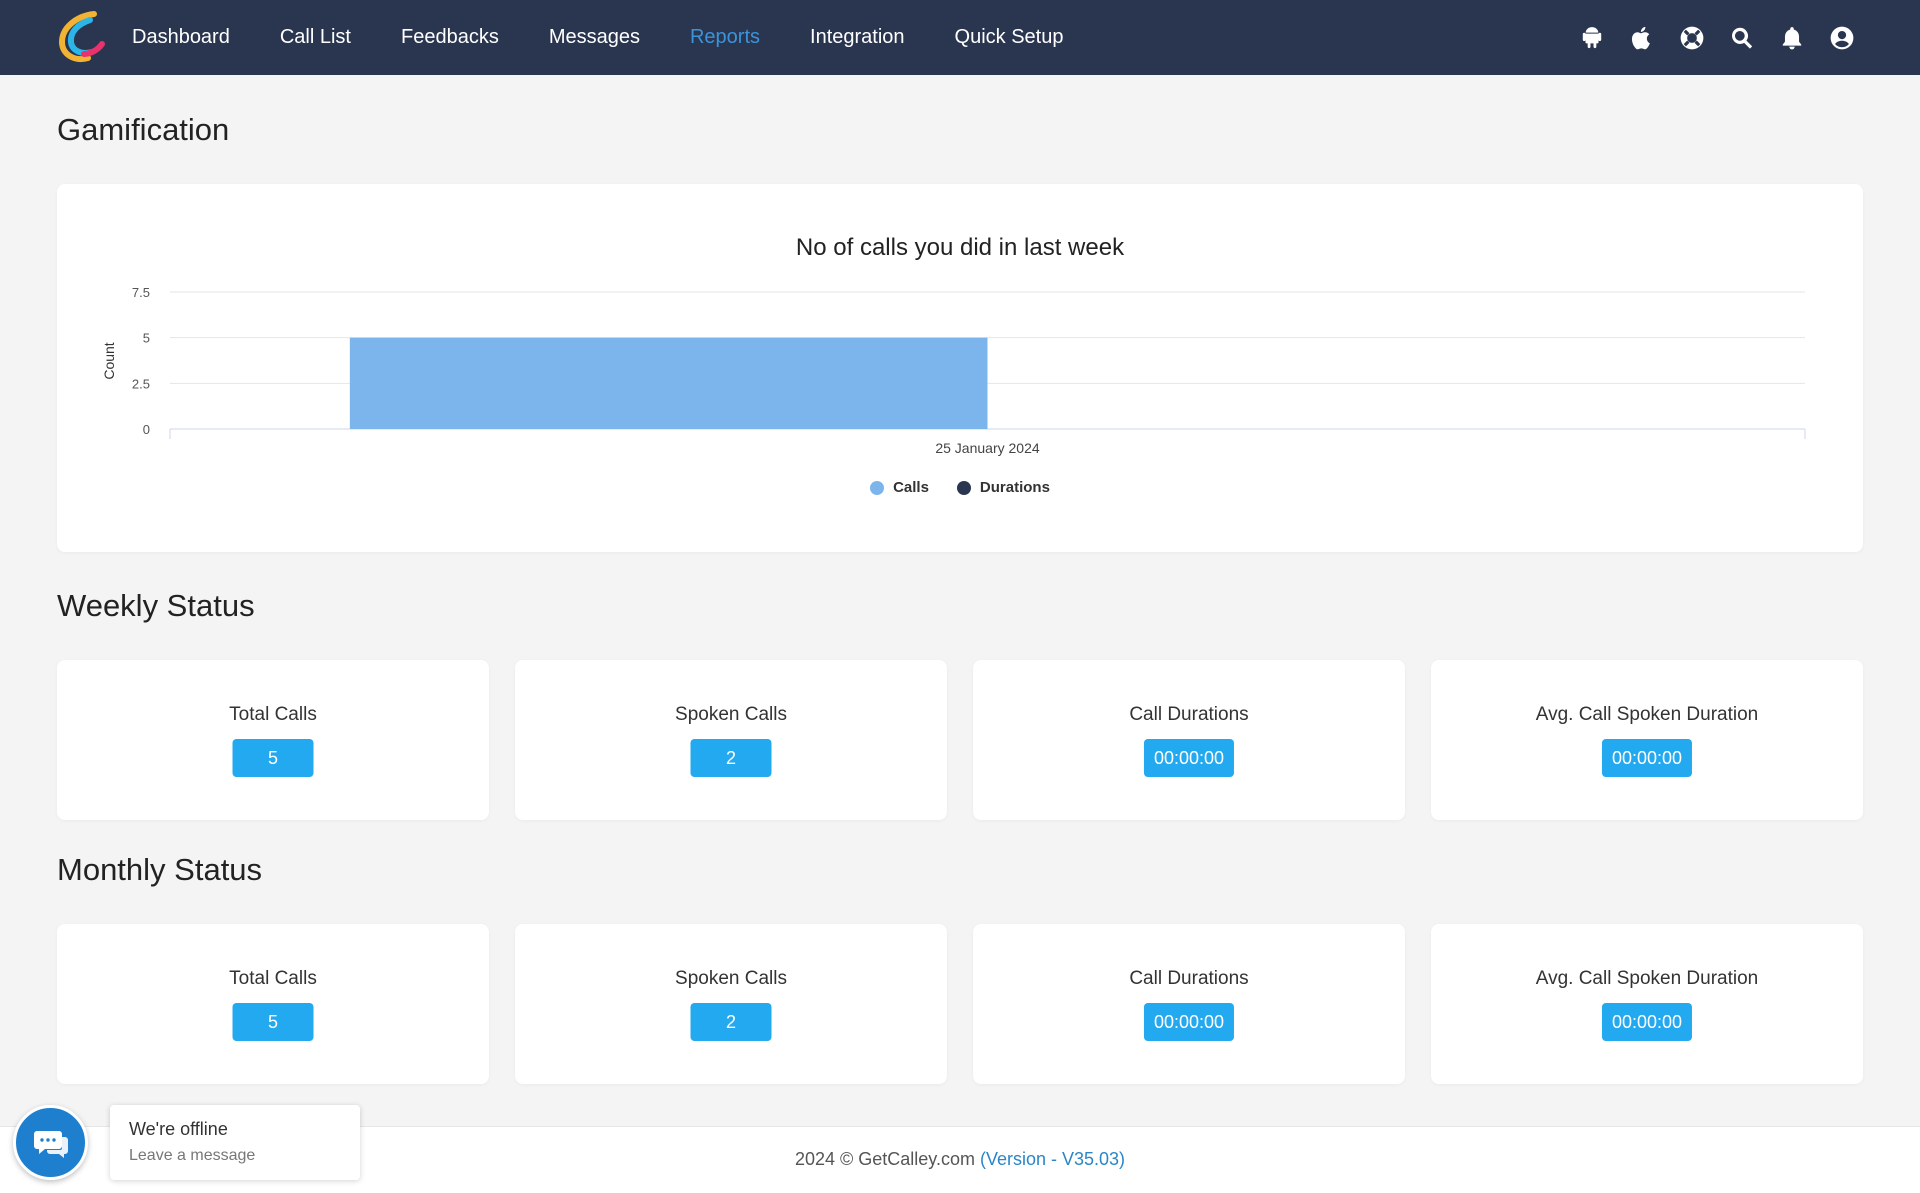 Image resolution: width=1920 pixels, height=1193 pixels. I want to click on bell-icon, so click(1792, 38).